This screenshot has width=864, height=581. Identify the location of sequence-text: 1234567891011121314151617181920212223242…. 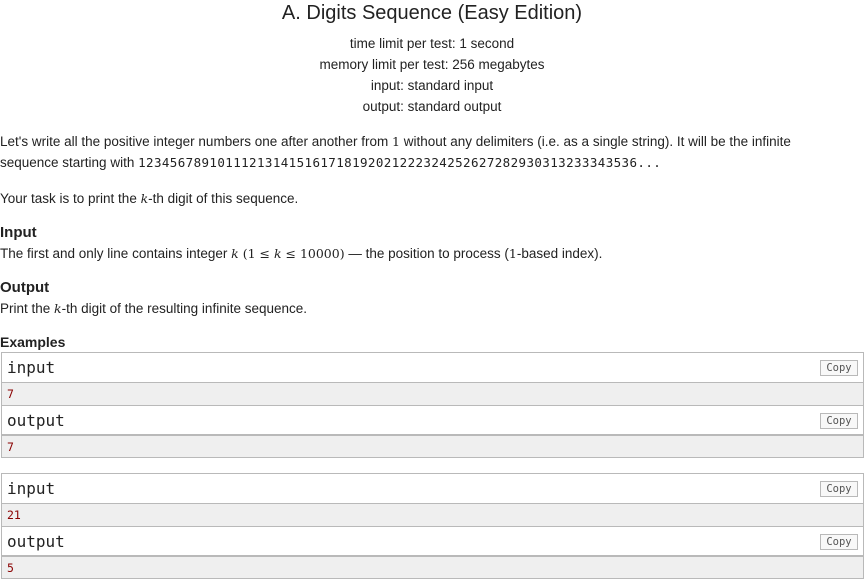
(400, 162).